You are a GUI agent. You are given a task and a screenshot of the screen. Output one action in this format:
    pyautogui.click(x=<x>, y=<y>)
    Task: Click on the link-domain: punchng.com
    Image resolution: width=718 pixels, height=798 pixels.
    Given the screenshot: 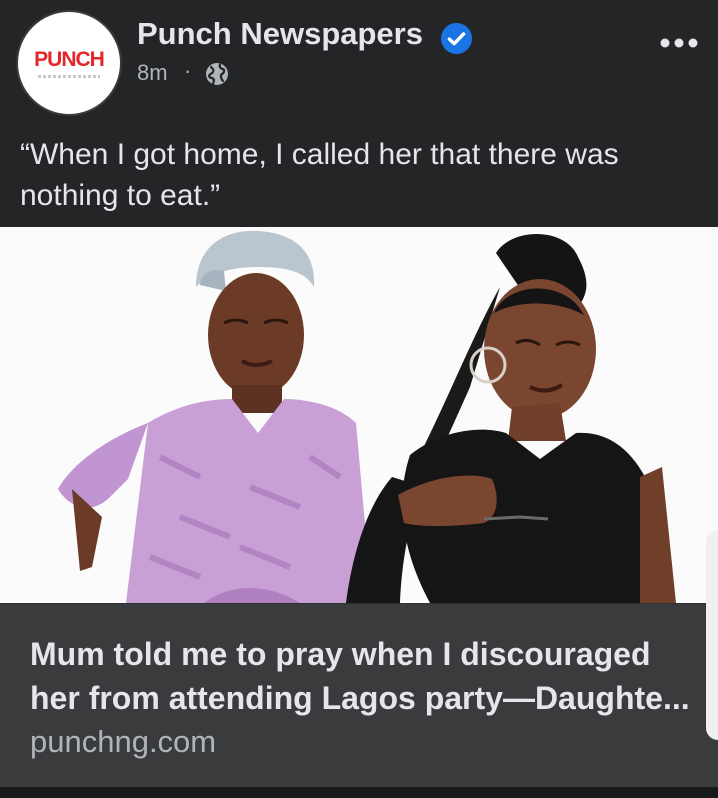 What is the action you would take?
    pyautogui.click(x=123, y=741)
    